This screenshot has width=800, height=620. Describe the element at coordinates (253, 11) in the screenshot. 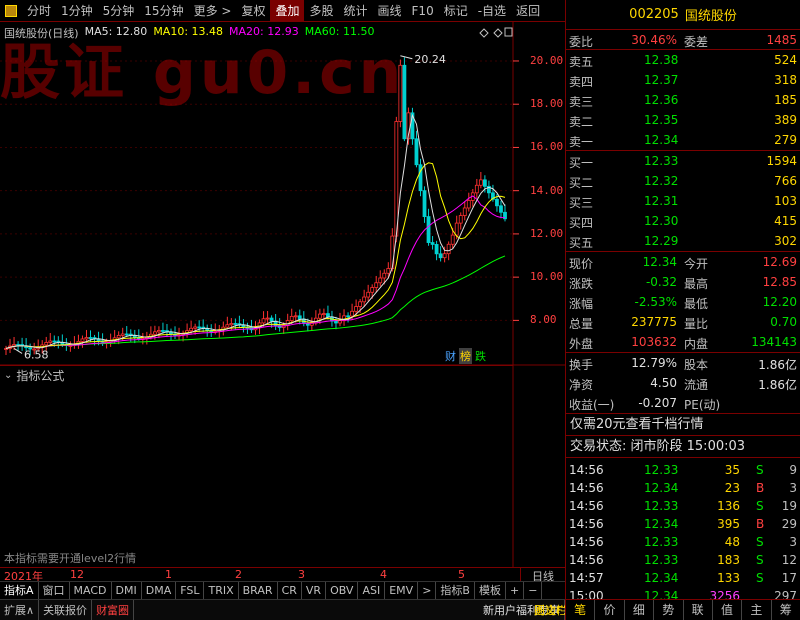

I see `toolbar-item-5: 复权` at that location.